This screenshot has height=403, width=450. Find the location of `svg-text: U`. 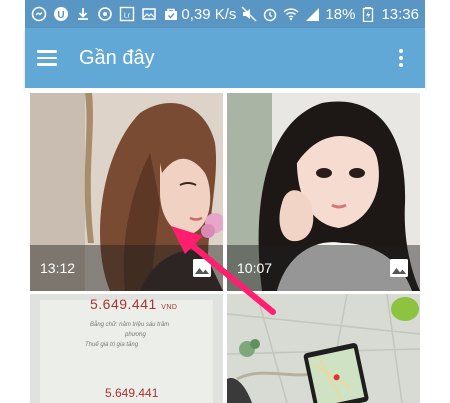

svg-text: U is located at coordinates (60, 15).